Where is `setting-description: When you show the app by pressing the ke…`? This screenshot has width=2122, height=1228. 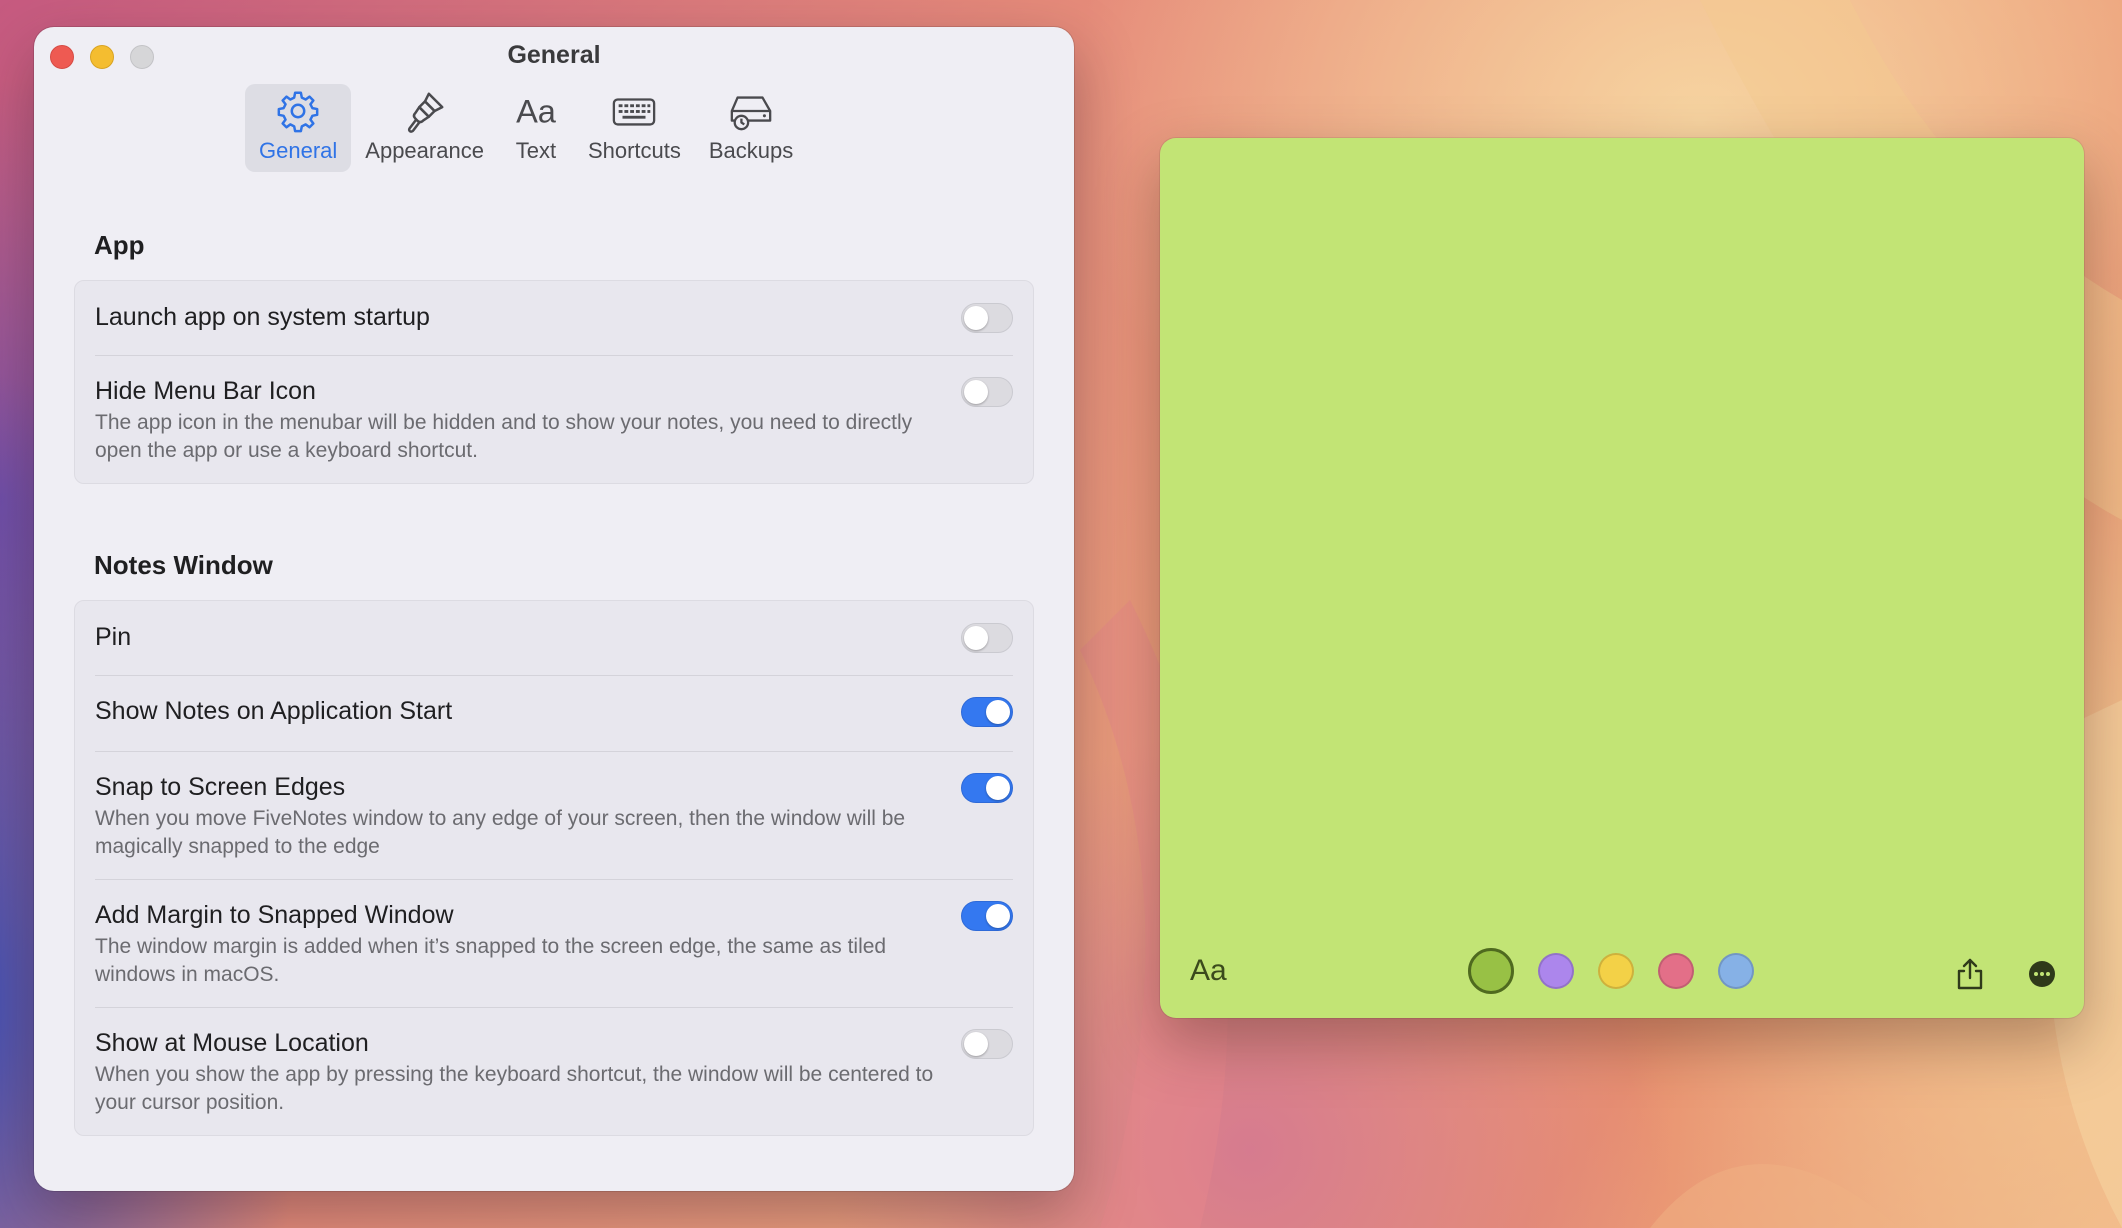
setting-description: When you show the app by pressing the ke… is located at coordinates (514, 1088).